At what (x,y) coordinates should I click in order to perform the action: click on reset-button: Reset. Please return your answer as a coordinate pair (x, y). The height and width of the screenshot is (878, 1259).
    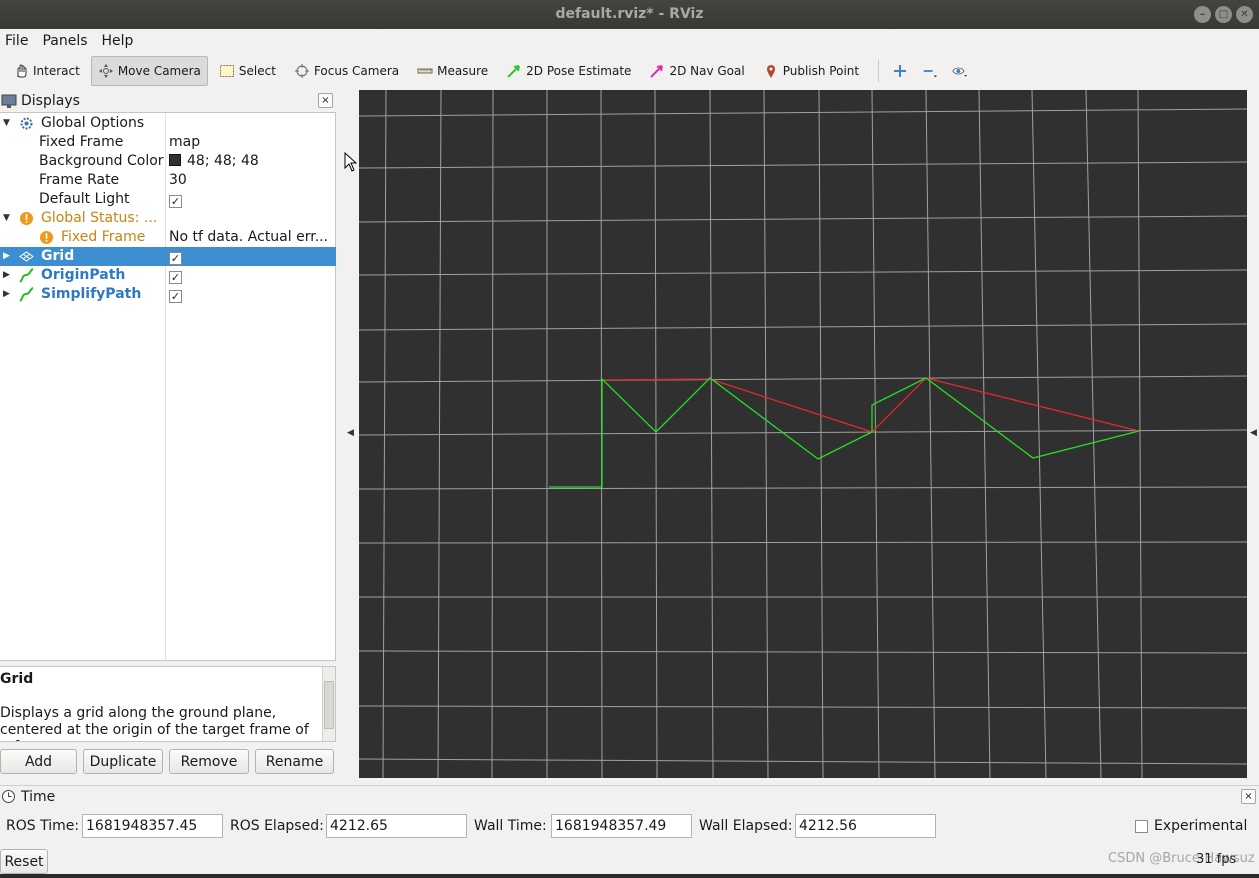
    Looking at the image, I should click on (24, 861).